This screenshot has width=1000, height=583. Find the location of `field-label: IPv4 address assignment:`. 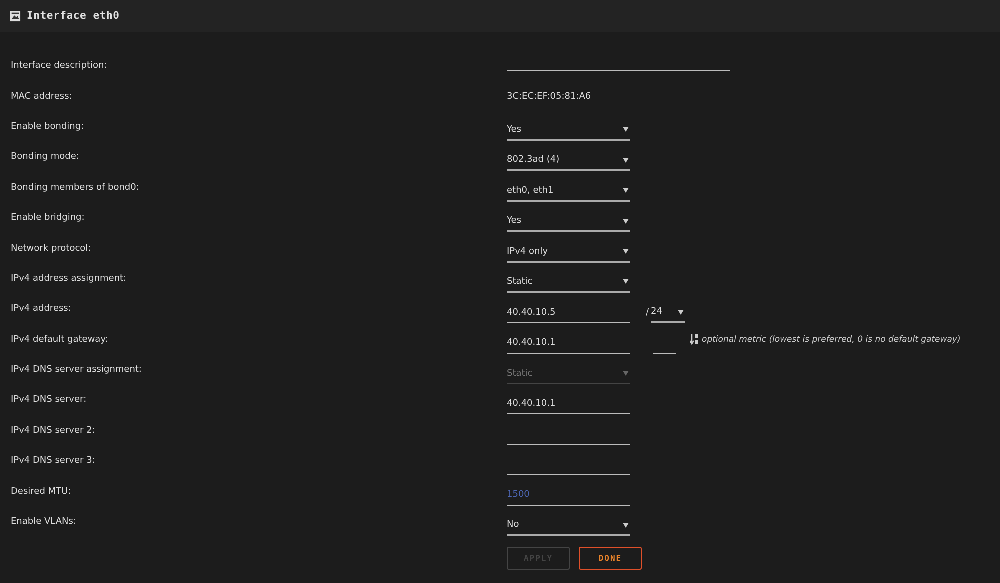

field-label: IPv4 address assignment: is located at coordinates (69, 279).